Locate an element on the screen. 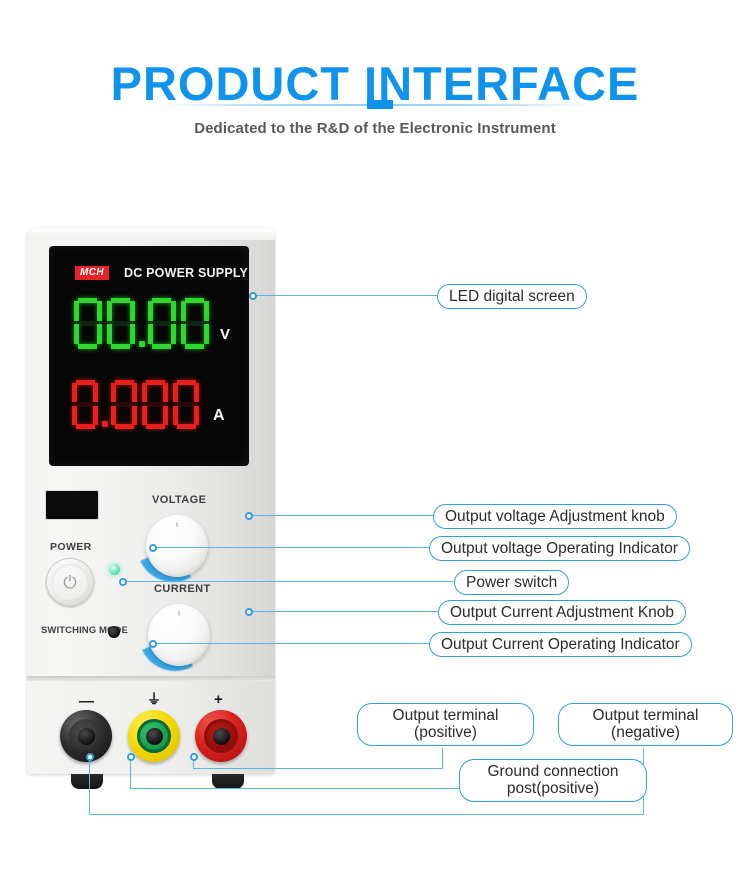  callout-dot-power-switch is located at coordinates (123, 582).